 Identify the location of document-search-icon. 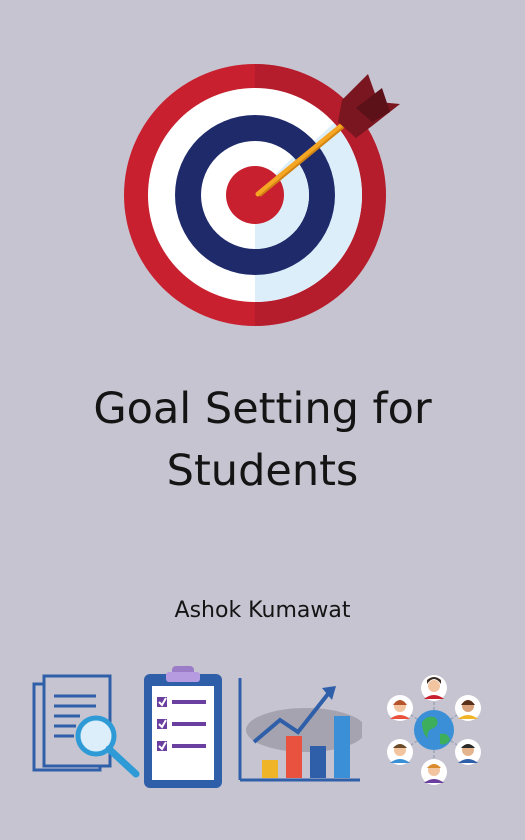
(86, 726).